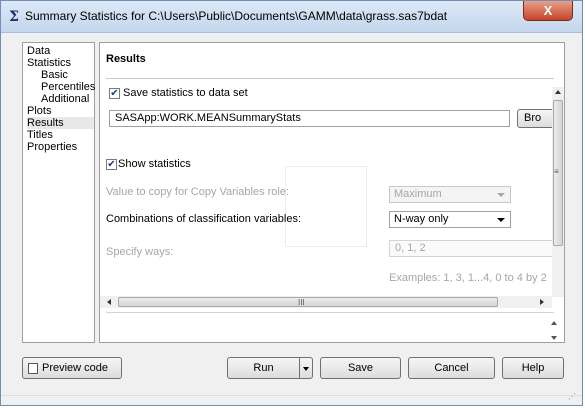  What do you see at coordinates (111, 164) in the screenshot?
I see `show-stats-checkbox: ✔` at bounding box center [111, 164].